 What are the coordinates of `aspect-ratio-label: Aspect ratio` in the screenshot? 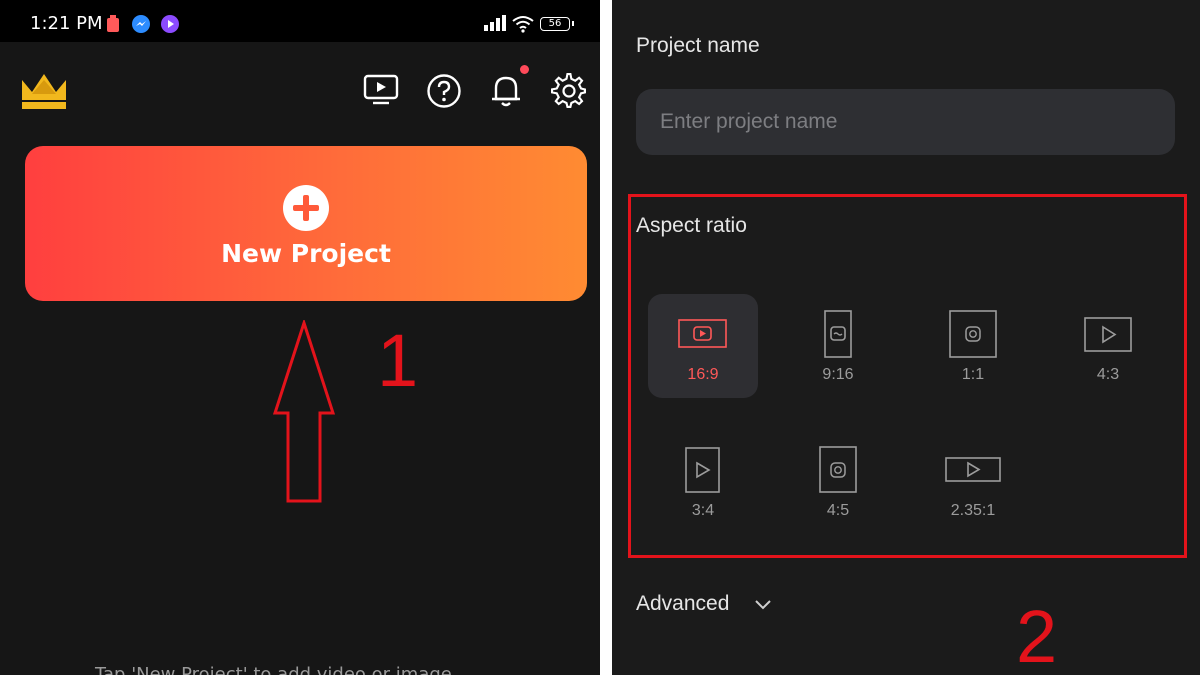 It's located at (691, 225).